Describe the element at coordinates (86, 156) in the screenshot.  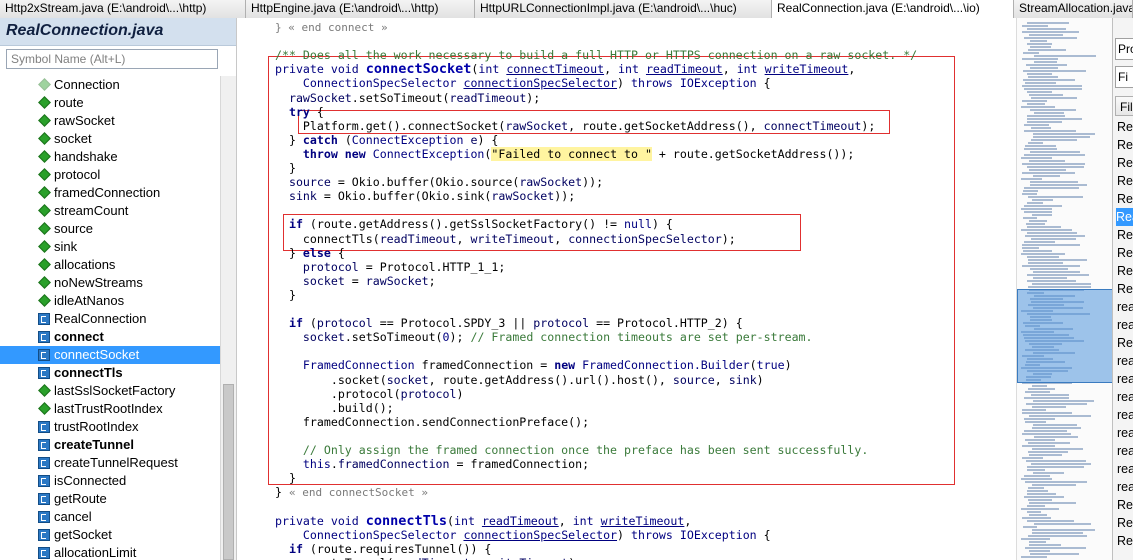
I see `symbol-item-label: handshake` at that location.